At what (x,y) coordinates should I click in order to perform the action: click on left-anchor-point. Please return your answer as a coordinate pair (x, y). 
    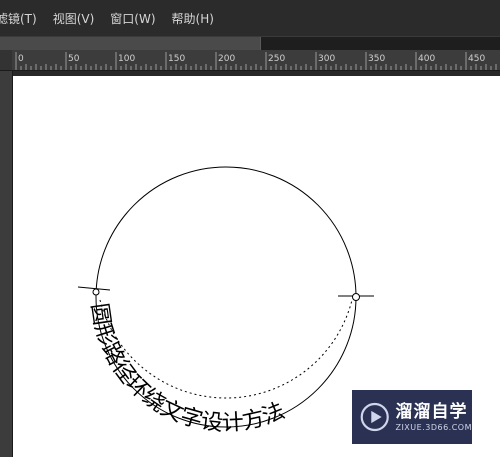
    Looking at the image, I should click on (96, 292).